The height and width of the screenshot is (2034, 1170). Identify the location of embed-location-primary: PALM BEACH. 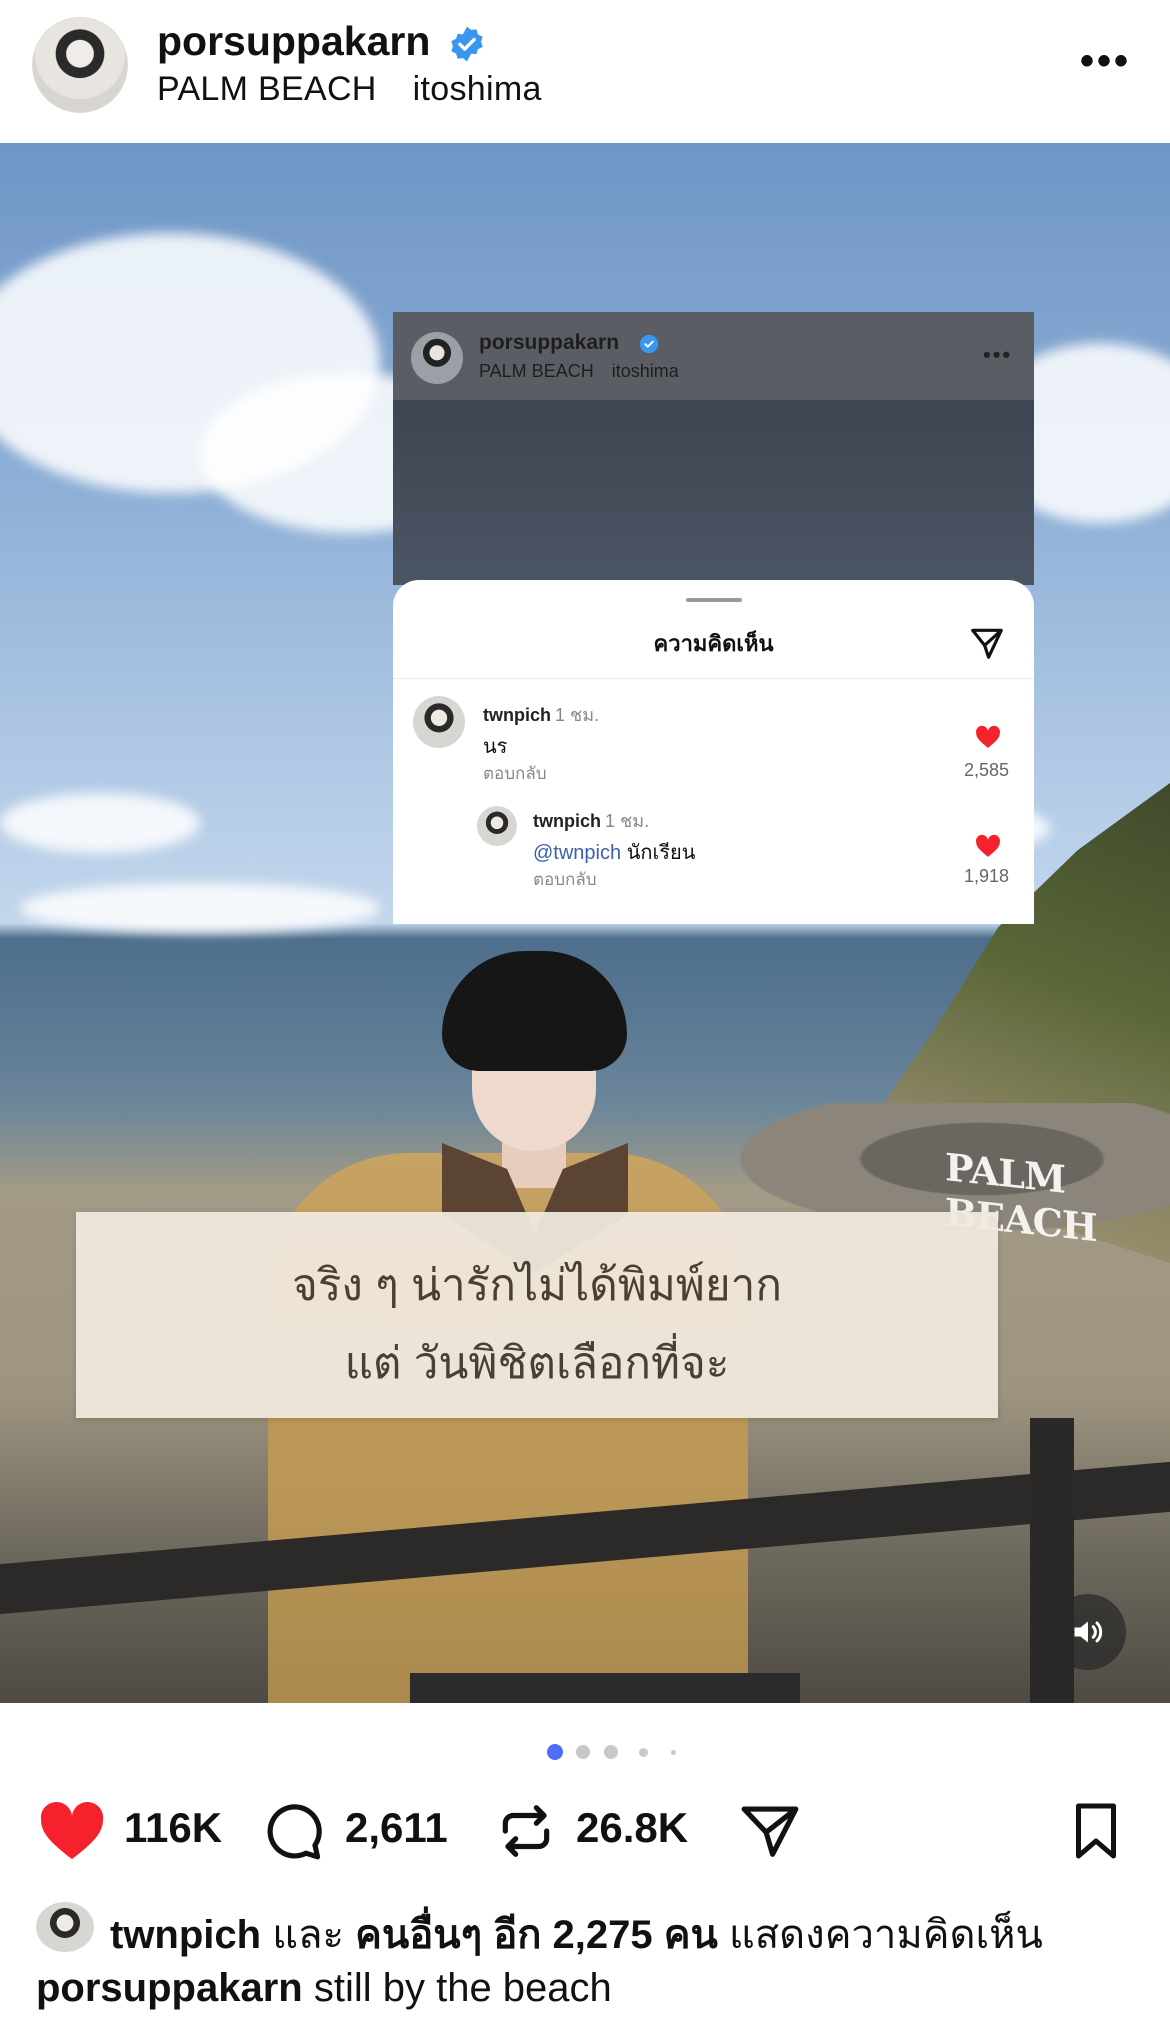
(536, 371).